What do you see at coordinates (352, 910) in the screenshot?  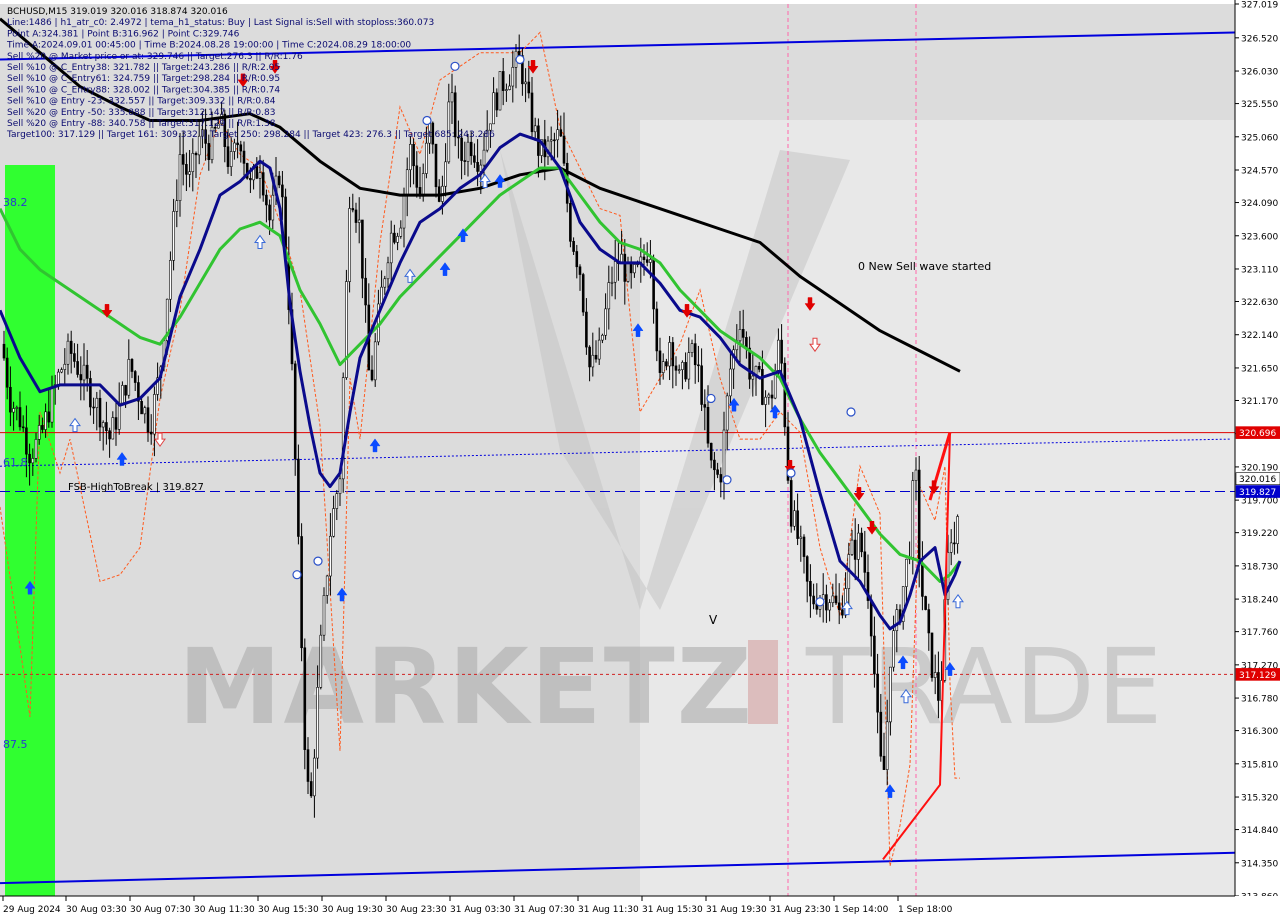 I see `x-tick-label: 30 Aug 19:30` at bounding box center [352, 910].